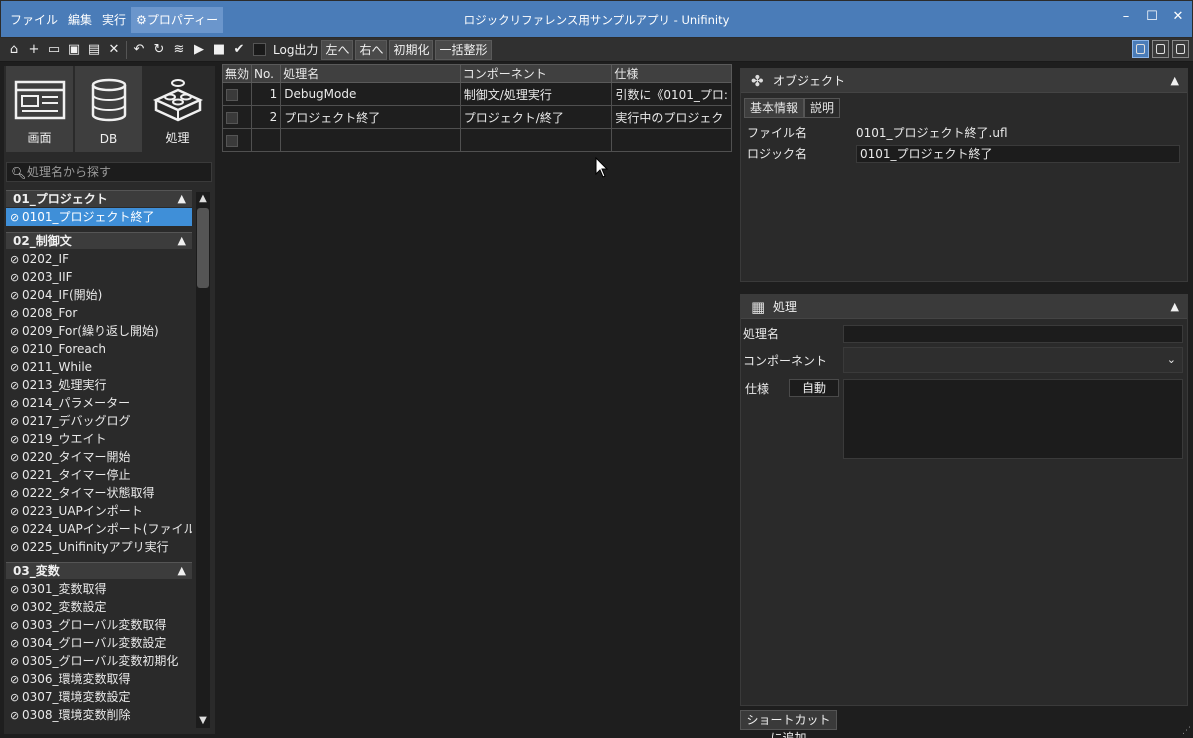  What do you see at coordinates (1180, 49) in the screenshot?
I see `layout-right-icon` at bounding box center [1180, 49].